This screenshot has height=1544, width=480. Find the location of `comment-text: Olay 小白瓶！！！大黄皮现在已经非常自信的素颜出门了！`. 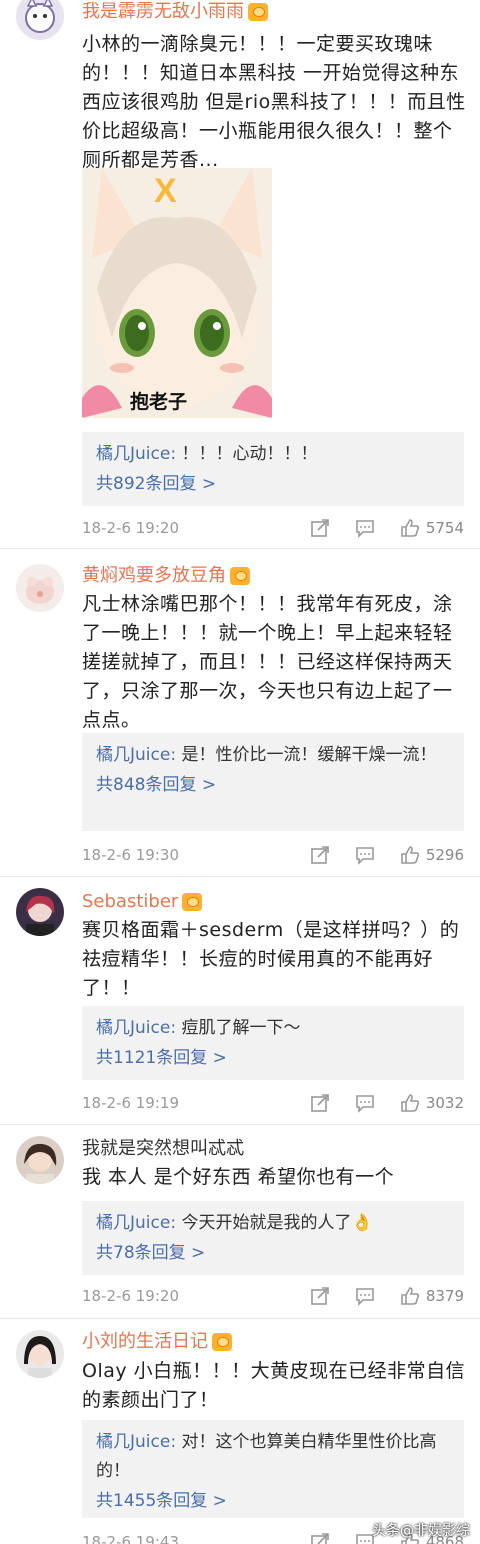

comment-text: Olay 小白瓶！！！大黄皮现在已经非常自信的素颜出门了！ is located at coordinates (274, 1385).